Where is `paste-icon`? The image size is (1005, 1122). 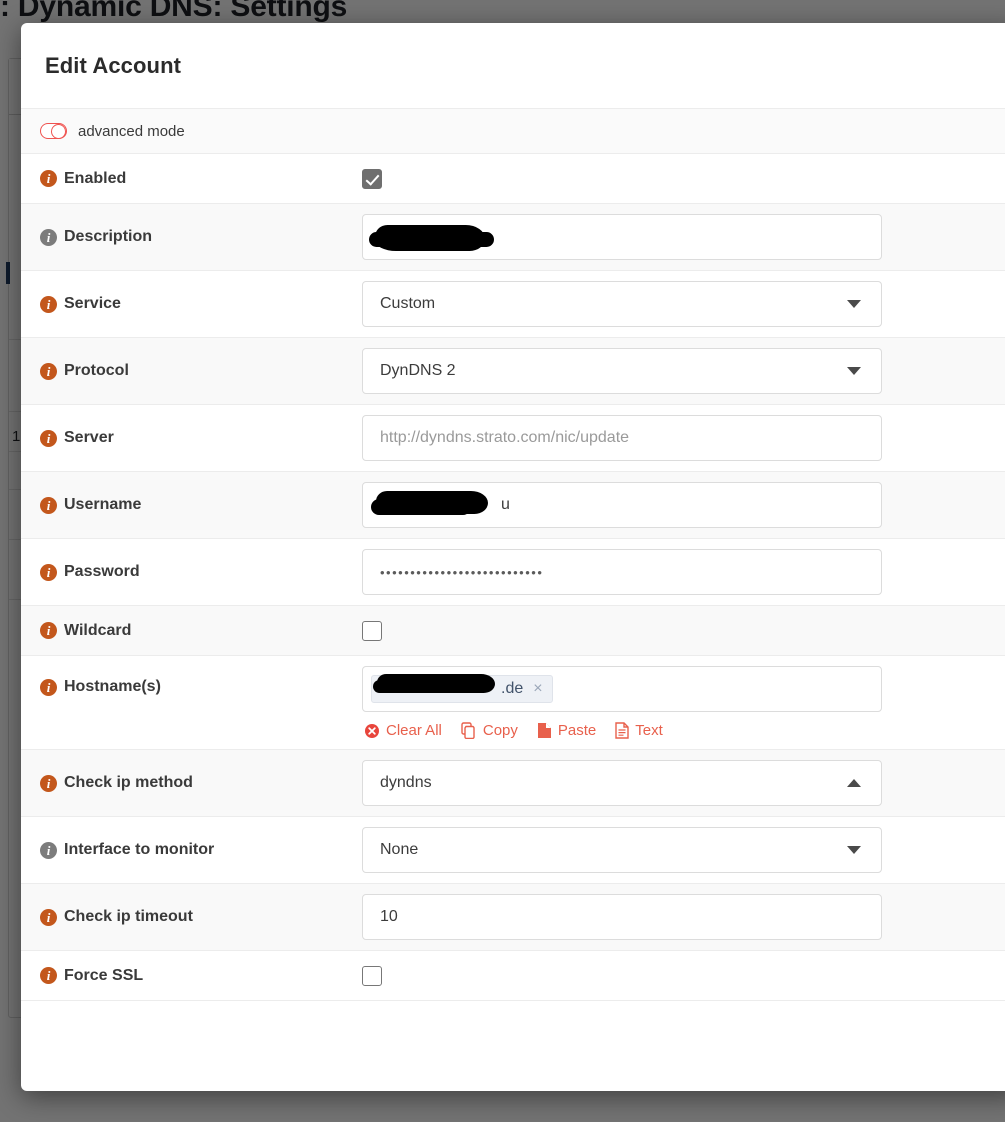
paste-icon is located at coordinates (544, 730).